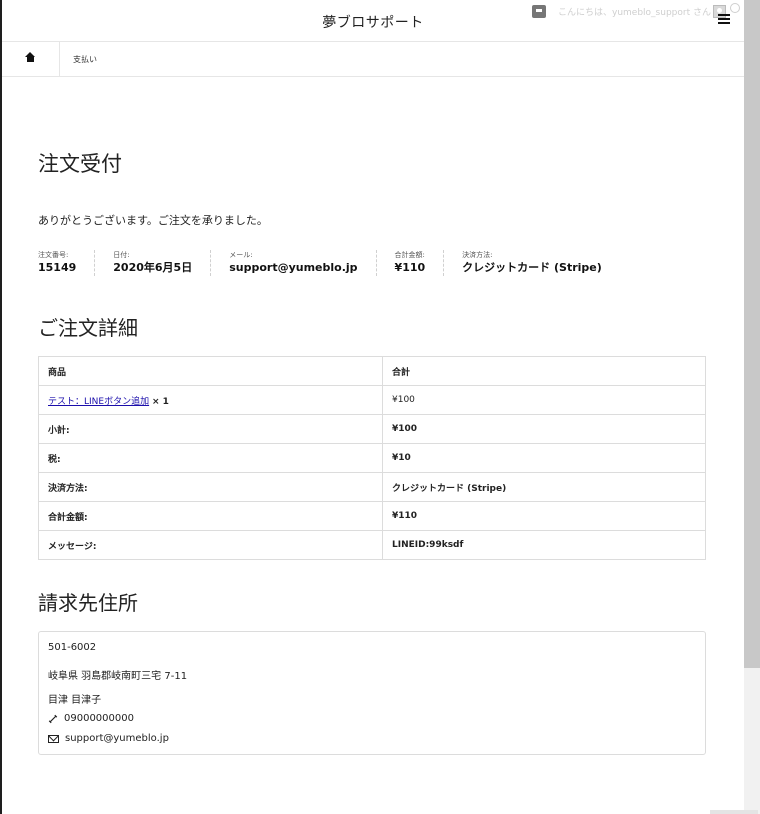 This screenshot has width=760, height=814. I want to click on table-row: 決済方法: クレジットカード (Stripe), so click(372, 487).